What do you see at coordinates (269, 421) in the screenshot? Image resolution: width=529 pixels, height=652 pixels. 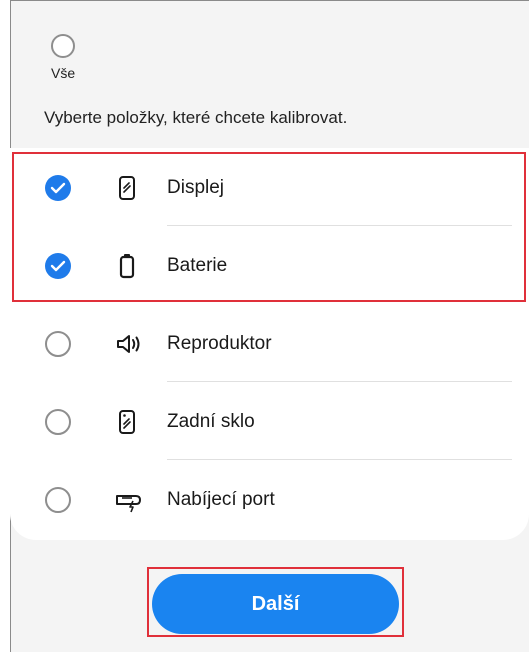 I see `list-item-zadni-sklo: Zadní sklo` at bounding box center [269, 421].